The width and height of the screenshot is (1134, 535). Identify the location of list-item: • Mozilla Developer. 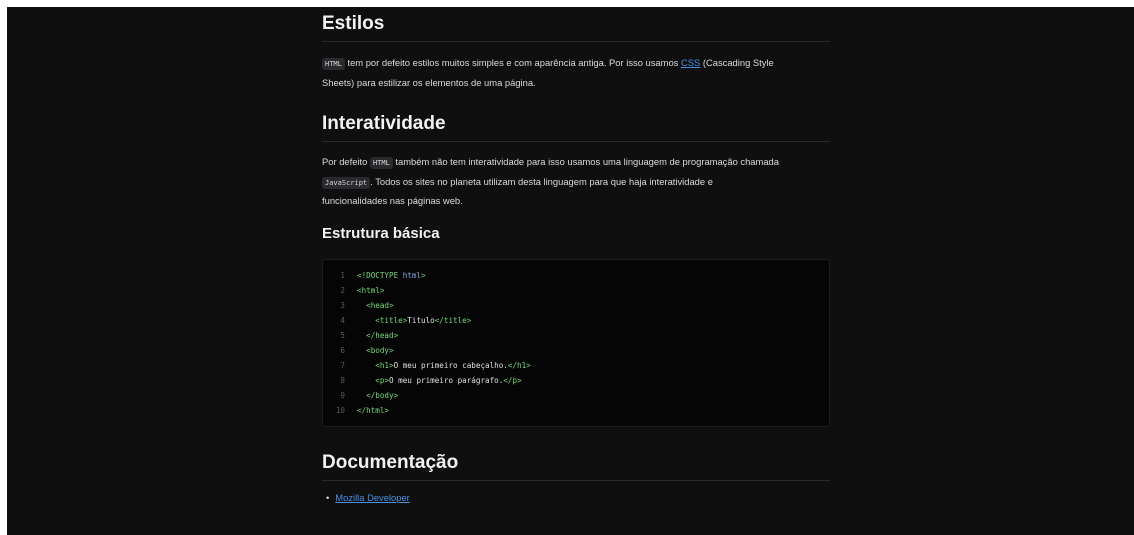
(366, 497).